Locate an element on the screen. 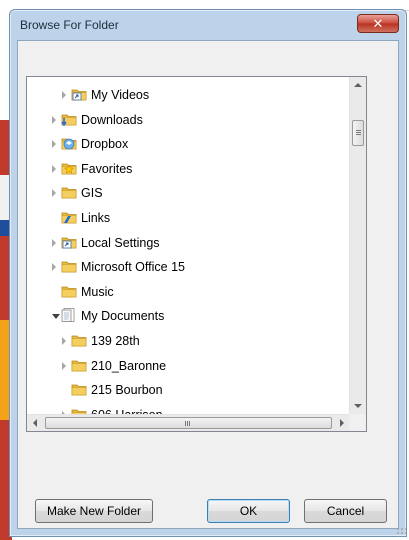  links-folder-icon is located at coordinates (69, 217).